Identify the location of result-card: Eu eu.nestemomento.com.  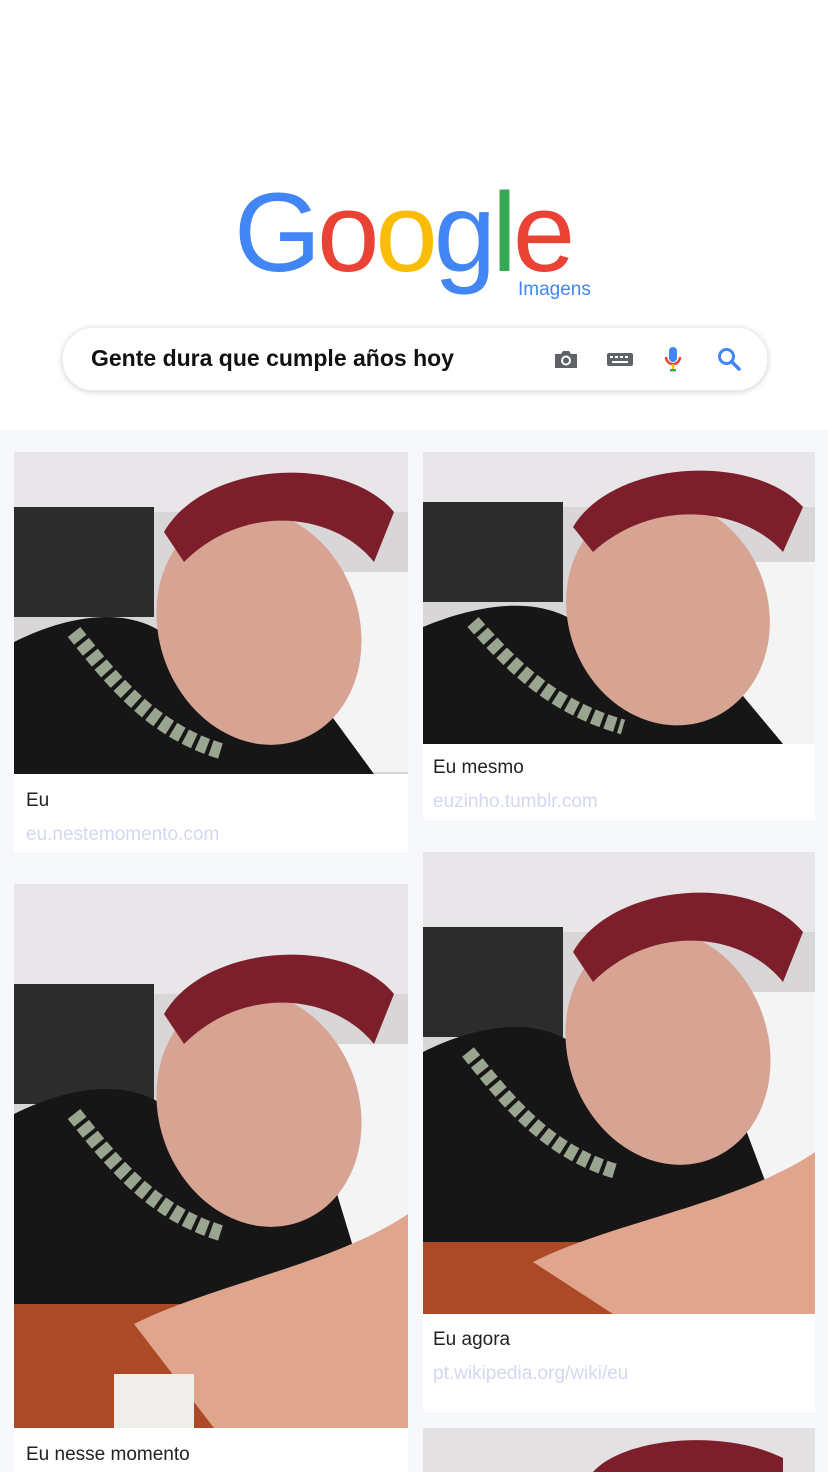
(211, 652).